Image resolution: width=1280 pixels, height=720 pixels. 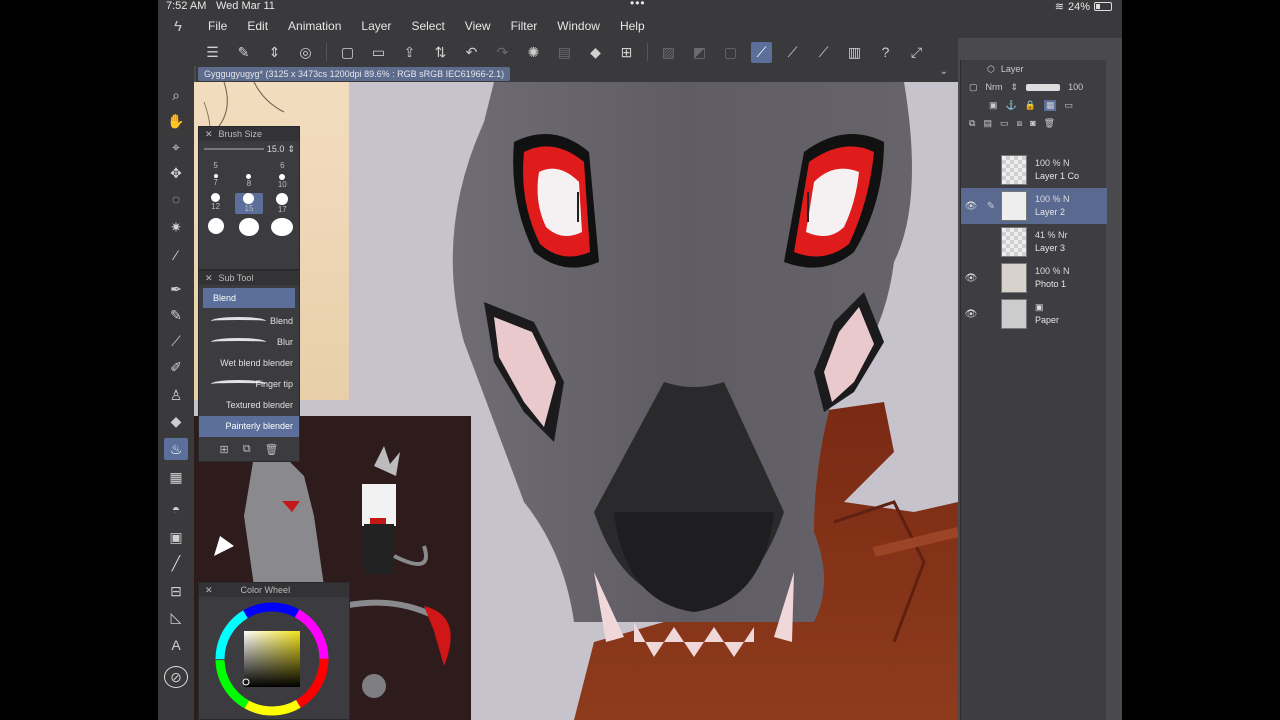 I want to click on brush-size-option: 10, so click(x=282, y=181).